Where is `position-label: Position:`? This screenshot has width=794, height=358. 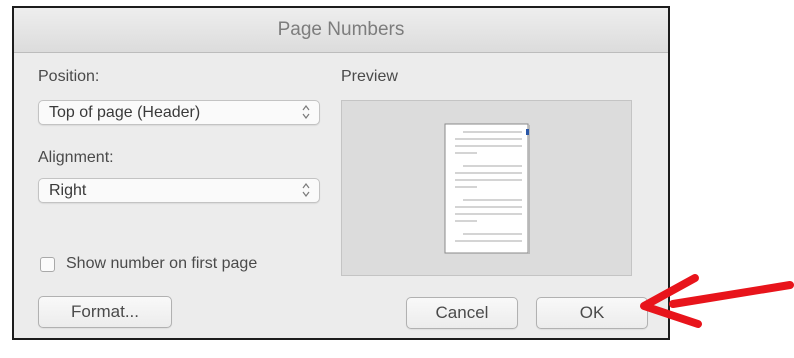 position-label: Position: is located at coordinates (69, 76).